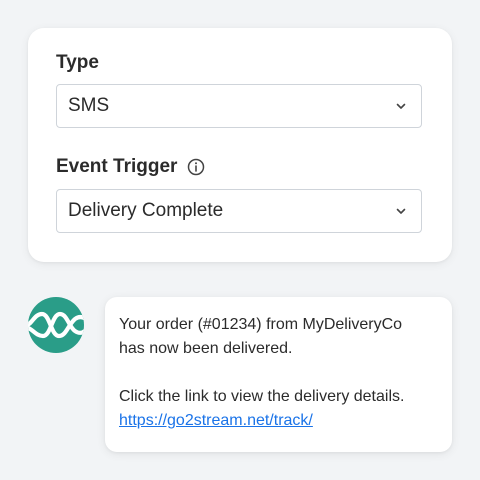 This screenshot has width=480, height=480. What do you see at coordinates (216, 420) in the screenshot?
I see `tracking-link: https://go2stream.net/track/` at bounding box center [216, 420].